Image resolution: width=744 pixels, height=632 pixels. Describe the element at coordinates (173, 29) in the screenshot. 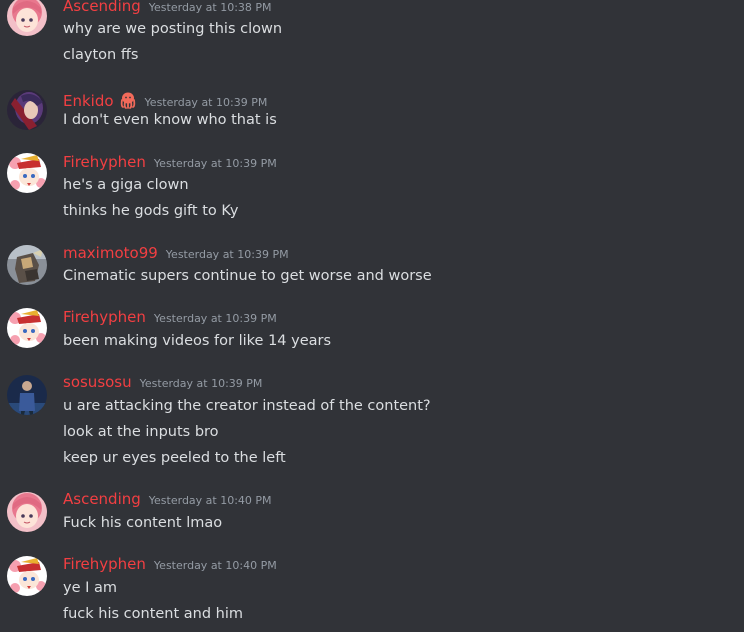

I see `message-text: why are we posting this clown` at that location.